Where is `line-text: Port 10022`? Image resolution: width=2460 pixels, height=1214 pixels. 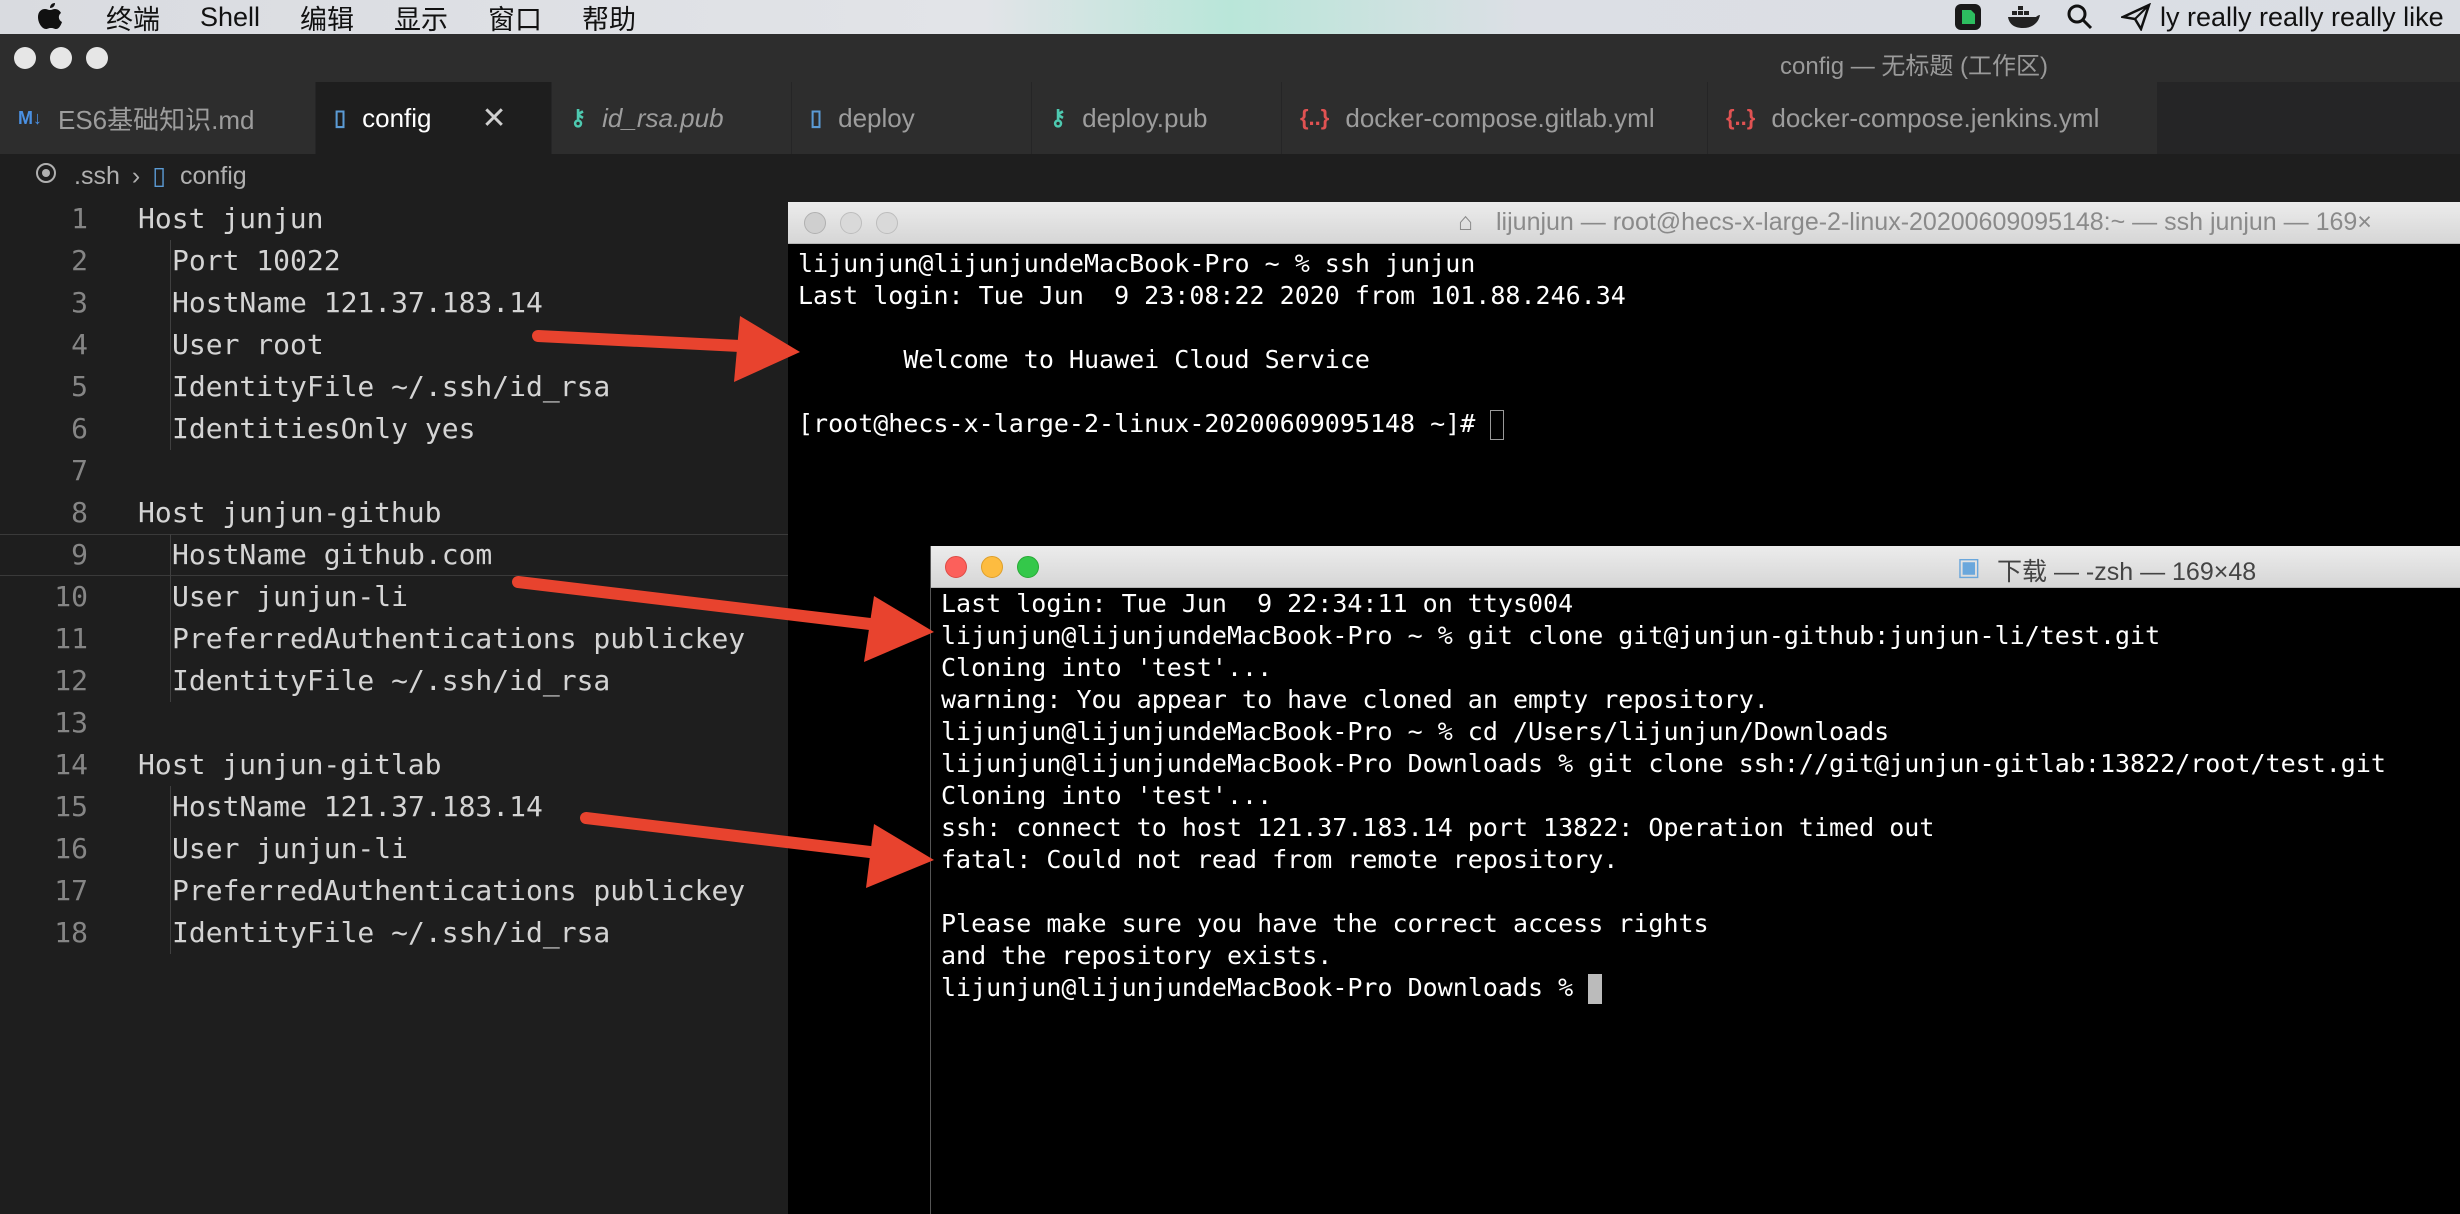
line-text: Port 10022 is located at coordinates (256, 260).